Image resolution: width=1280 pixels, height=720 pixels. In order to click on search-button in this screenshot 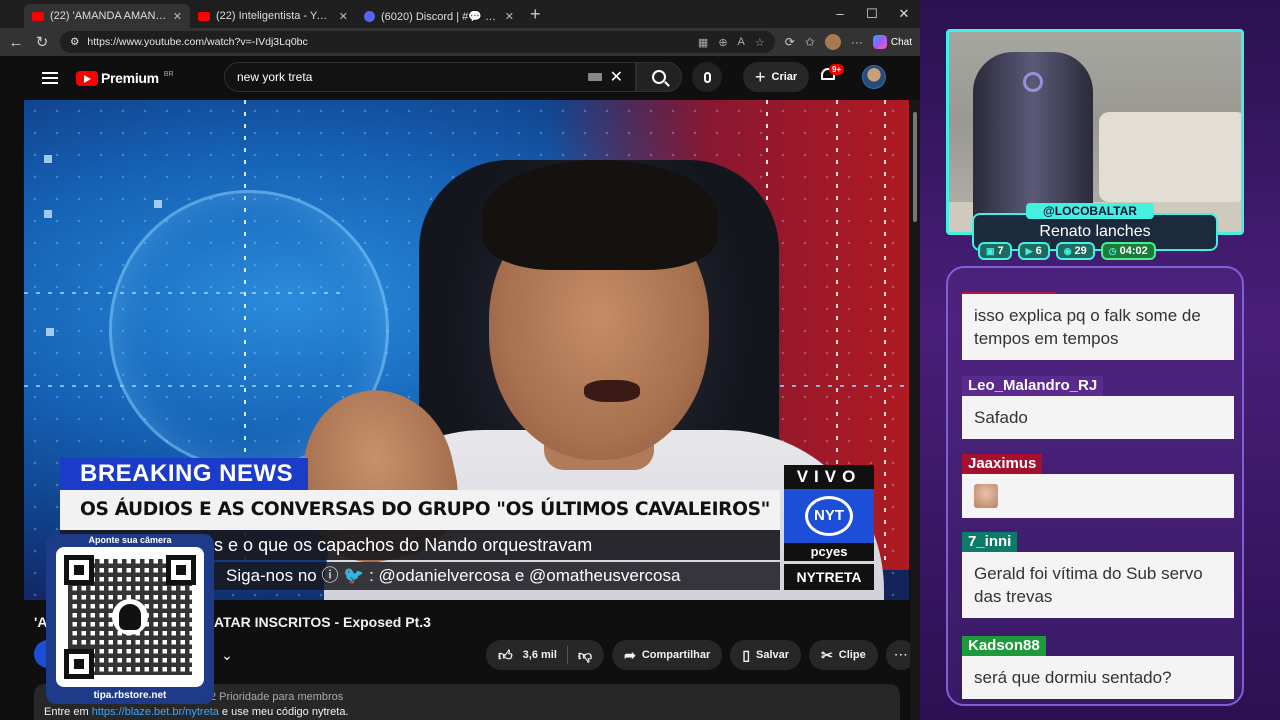, I will do `click(659, 77)`.